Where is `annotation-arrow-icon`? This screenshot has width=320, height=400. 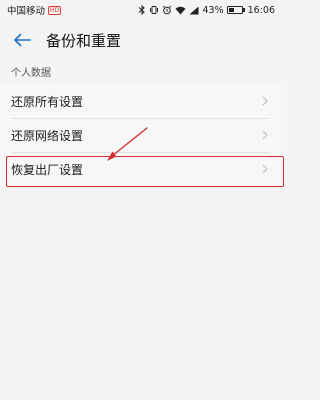 annotation-arrow-icon is located at coordinates (127, 144).